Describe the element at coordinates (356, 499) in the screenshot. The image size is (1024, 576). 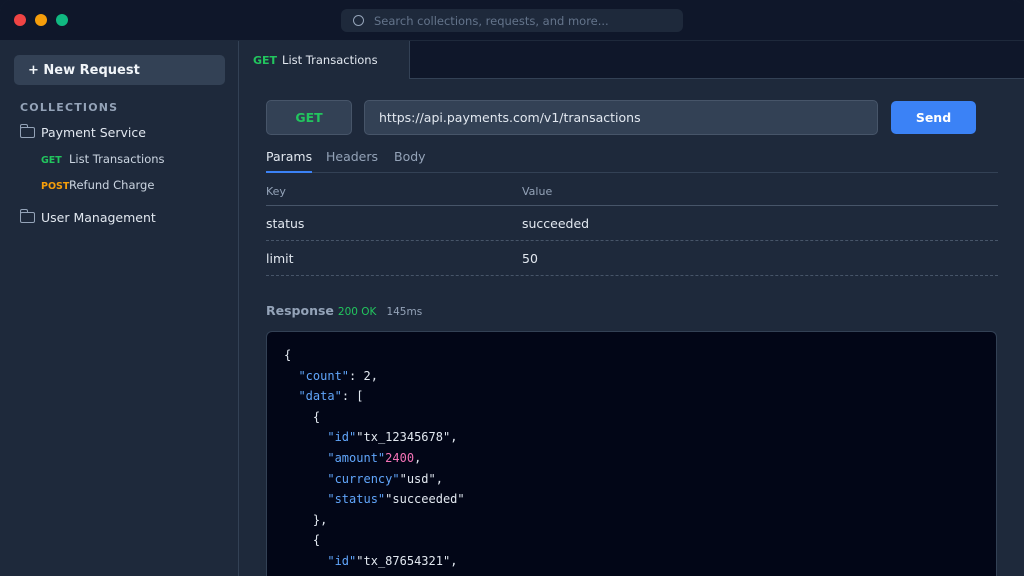
I see `code-token: "status"` at that location.